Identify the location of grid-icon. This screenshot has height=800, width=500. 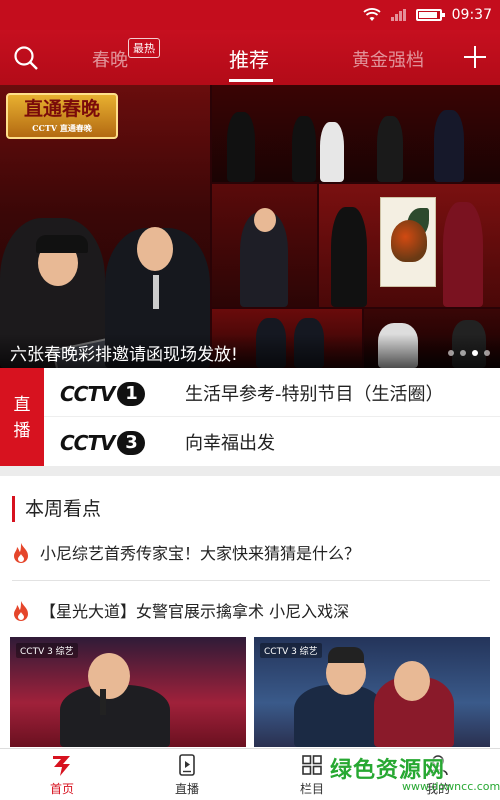
(312, 765).